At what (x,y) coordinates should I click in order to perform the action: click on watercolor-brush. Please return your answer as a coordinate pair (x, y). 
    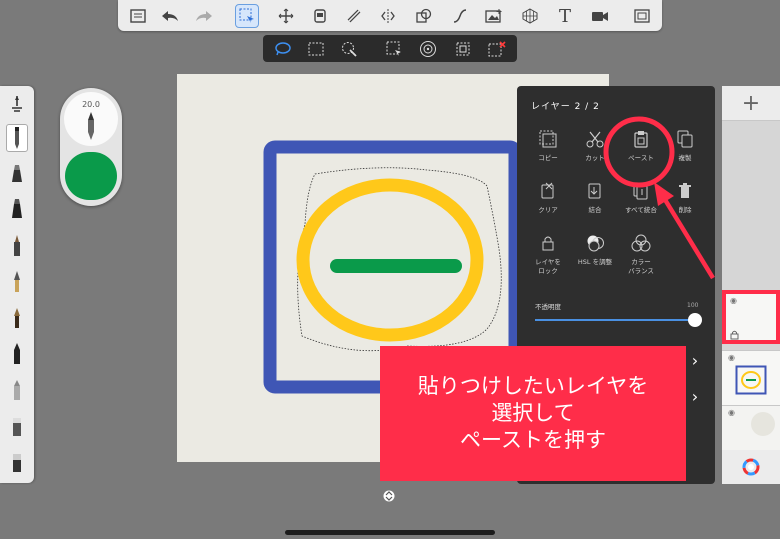
    Looking at the image, I should click on (17, 318).